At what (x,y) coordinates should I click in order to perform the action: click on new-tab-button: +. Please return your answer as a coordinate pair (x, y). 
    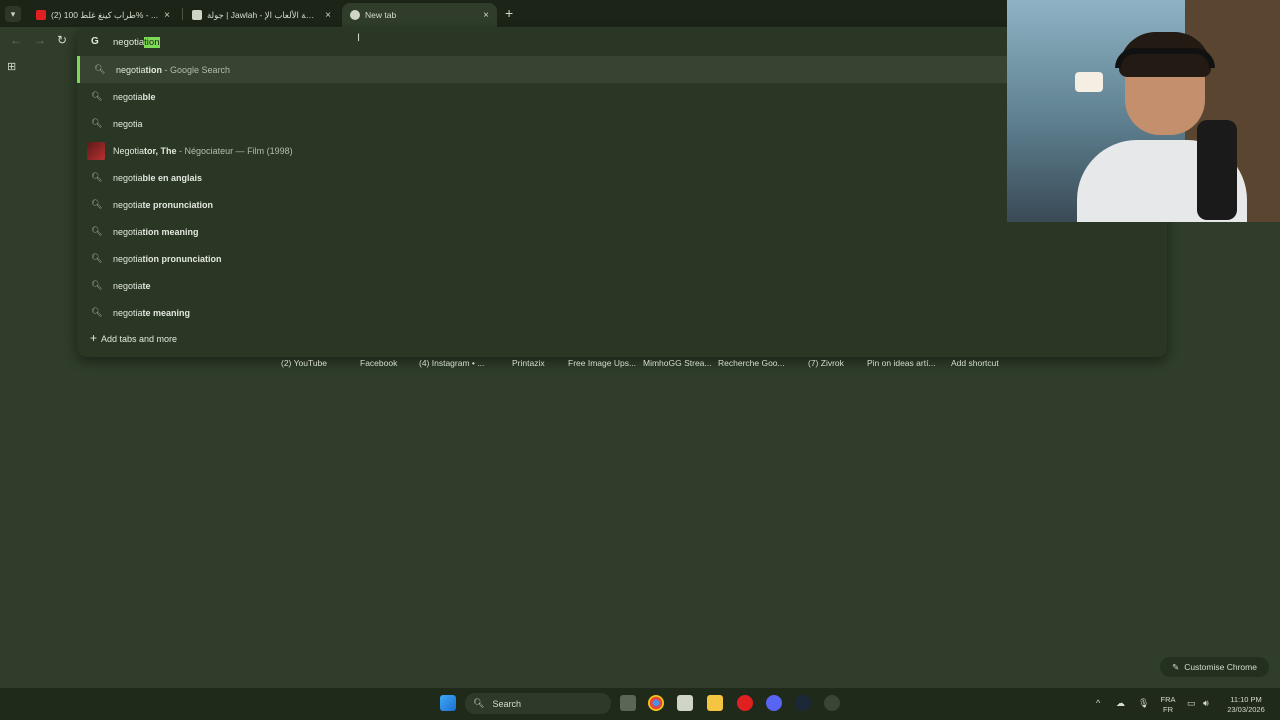
    Looking at the image, I should click on (509, 13).